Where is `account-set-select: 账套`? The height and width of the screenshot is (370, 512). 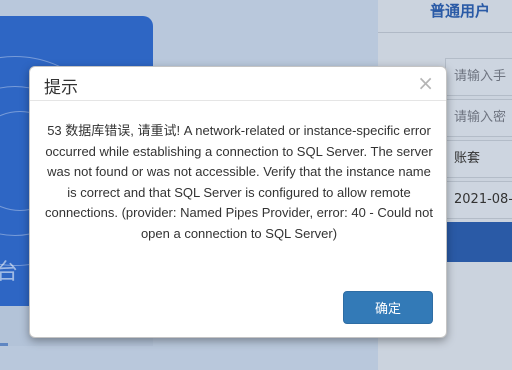 account-set-select: 账套 is located at coordinates (478, 159).